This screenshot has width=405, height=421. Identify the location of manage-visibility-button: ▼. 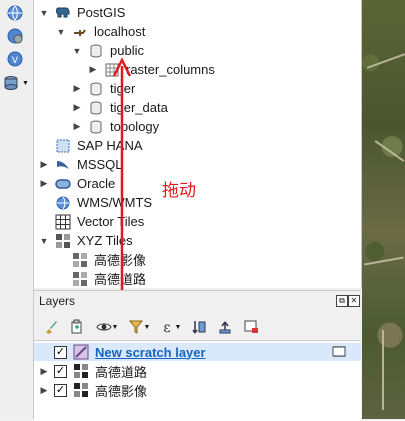
(107, 327).